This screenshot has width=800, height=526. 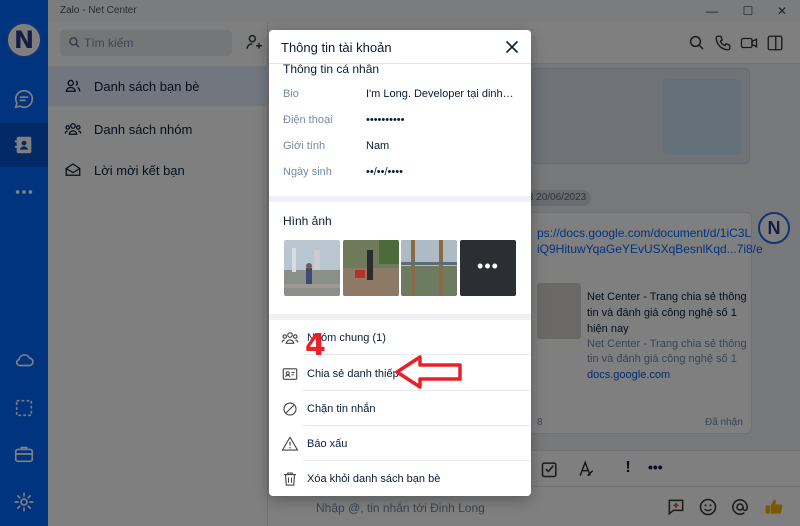 I want to click on dialog-title: Thông tin tài khoản, so click(x=336, y=47).